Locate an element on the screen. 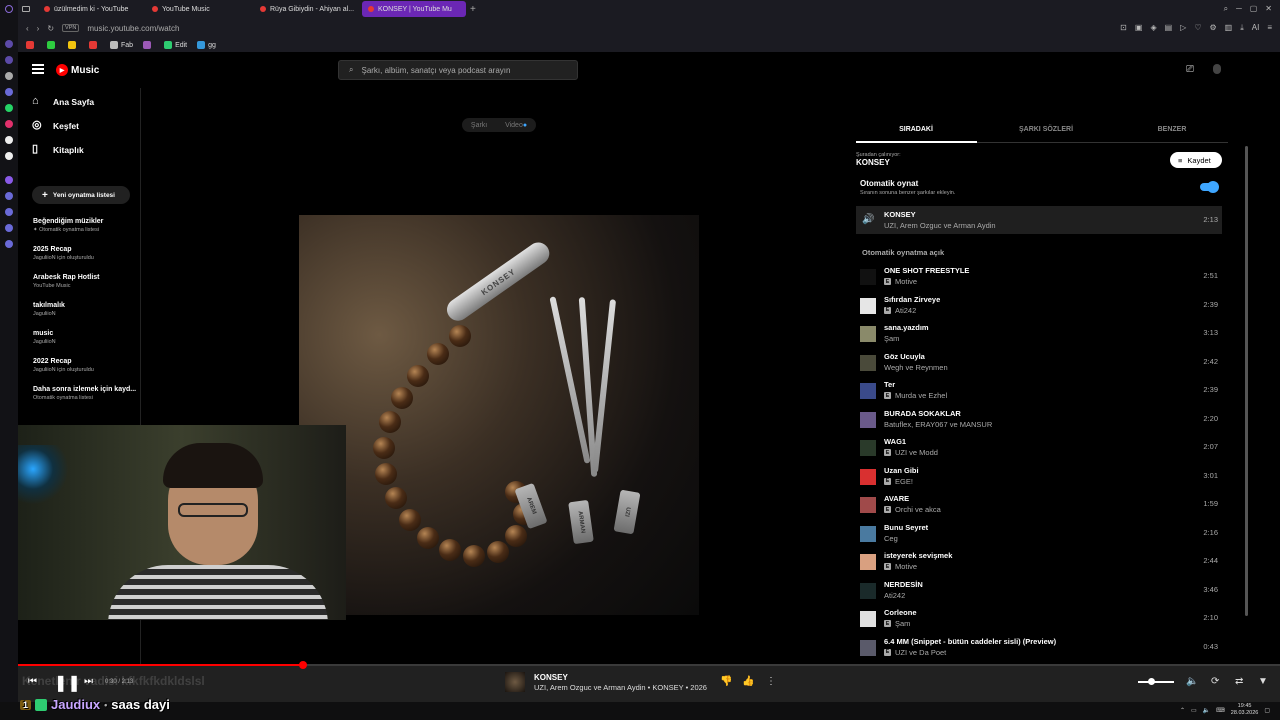  expand-icon: ▼ is located at coordinates (1263, 681).